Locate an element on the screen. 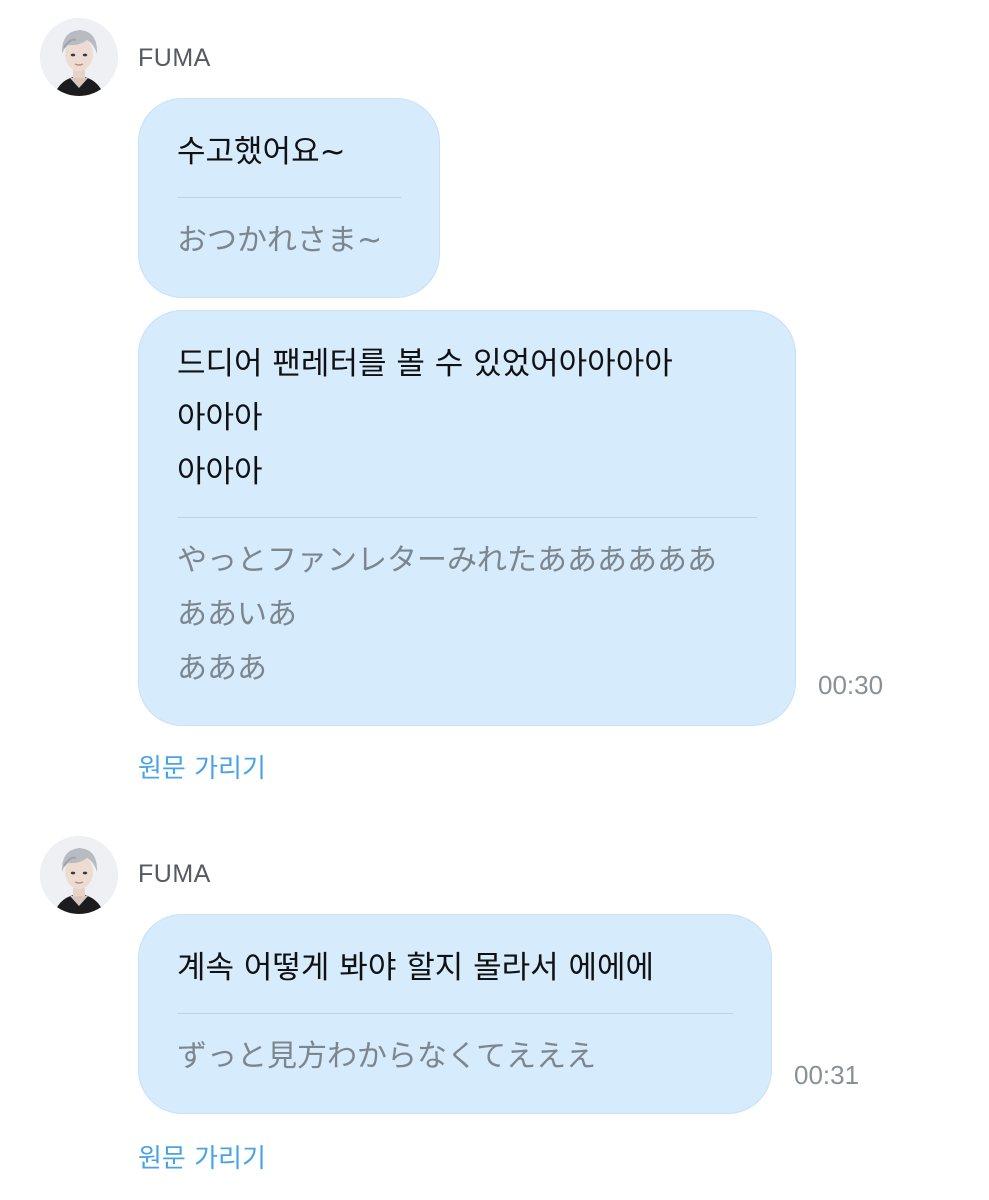 This screenshot has width=989, height=1200. translated-text: おつかれさま~ is located at coordinates (280, 240).